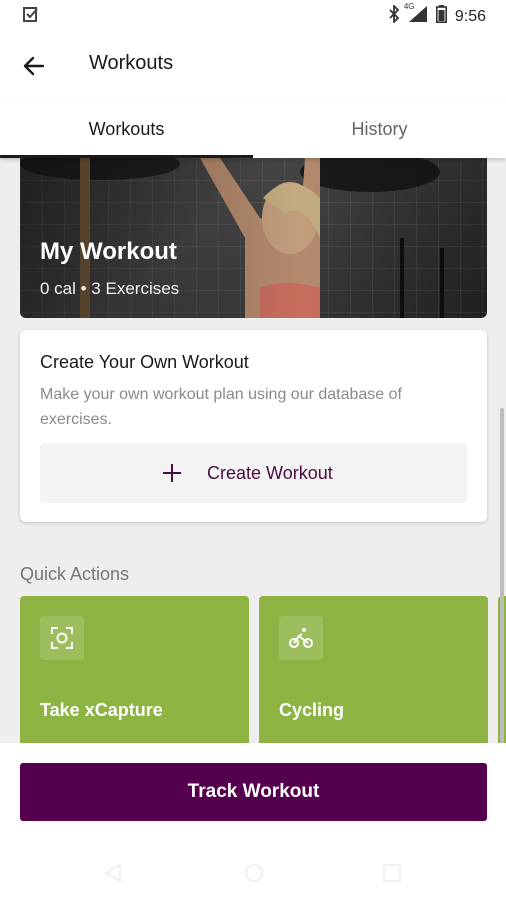 This screenshot has width=506, height=900. Describe the element at coordinates (126, 156) in the screenshot. I see `tab-indicator` at that location.